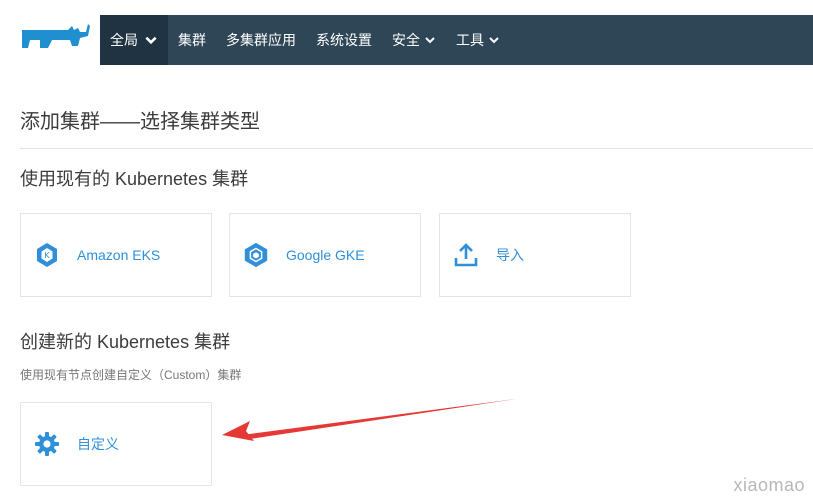 The height and width of the screenshot is (502, 813). I want to click on watermark: xiaomao, so click(769, 485).